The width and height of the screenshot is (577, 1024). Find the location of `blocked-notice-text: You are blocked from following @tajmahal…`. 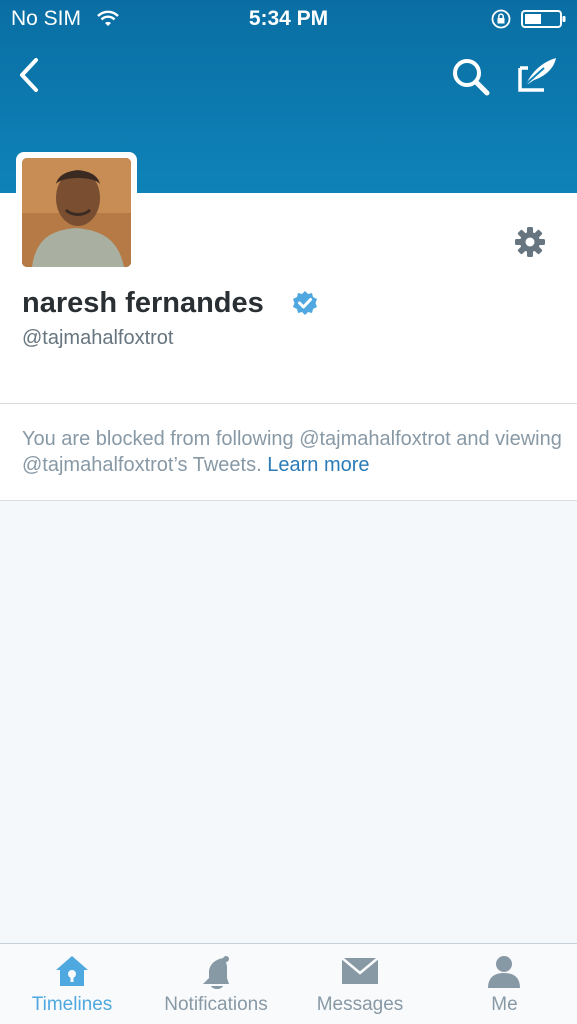

blocked-notice-text: You are blocked from following @tajmahal… is located at coordinates (294, 452).